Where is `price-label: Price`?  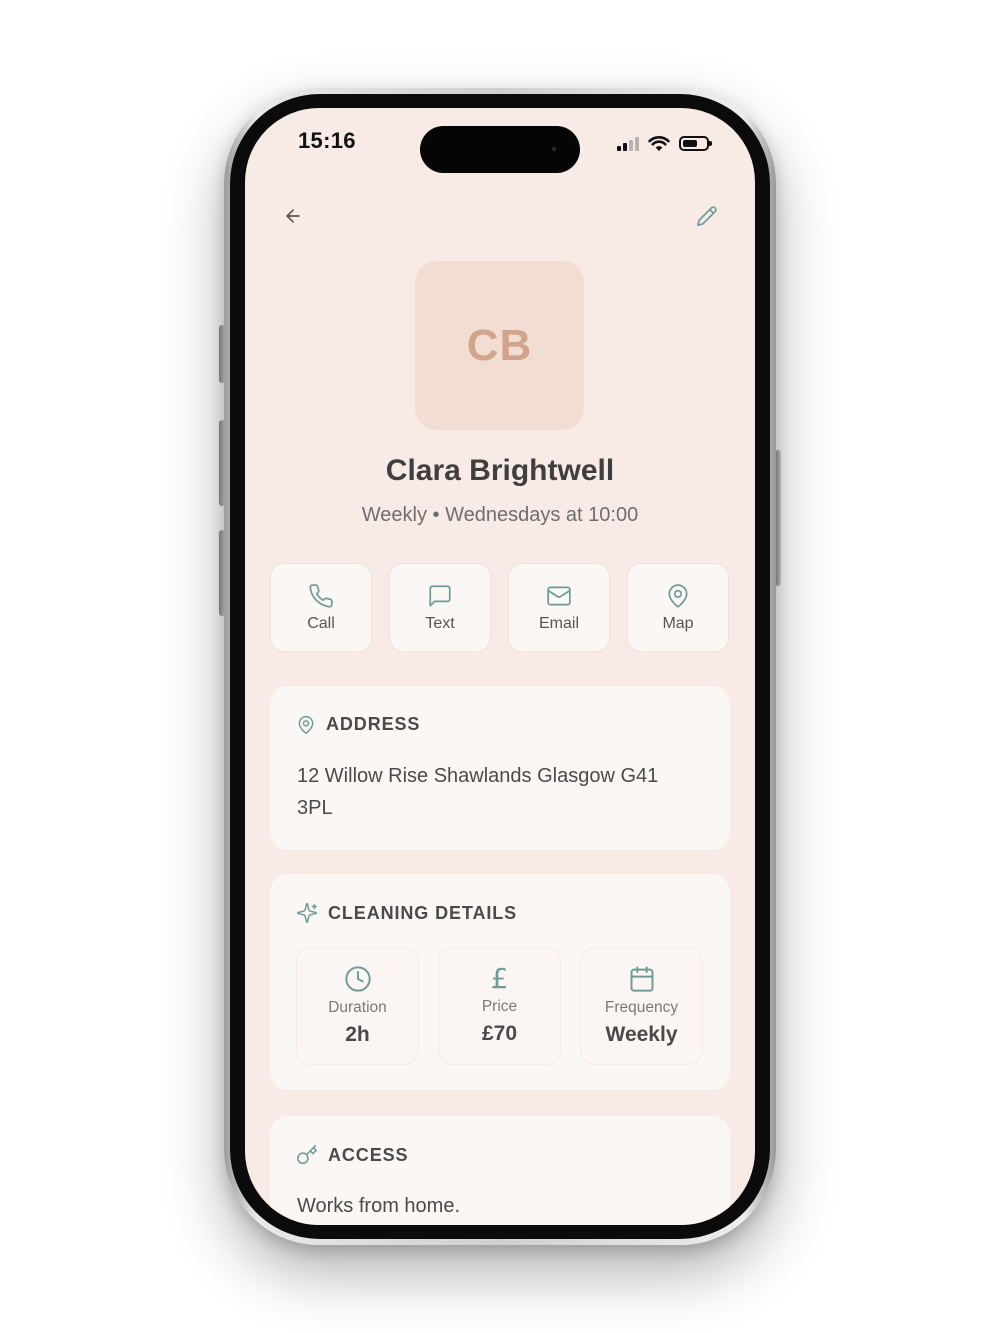
price-label: Price is located at coordinates (499, 1006).